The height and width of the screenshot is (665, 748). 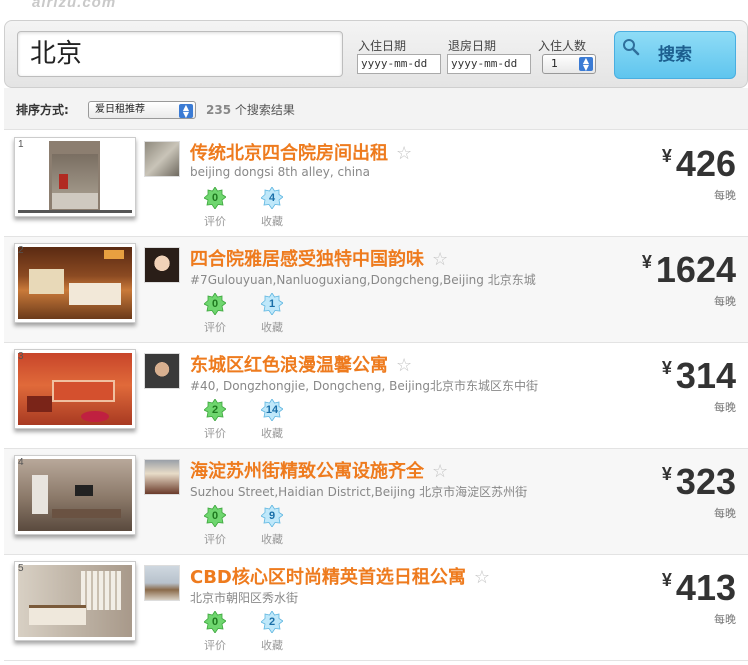 What do you see at coordinates (698, 481) in the screenshot?
I see `listing-price: ¥323` at bounding box center [698, 481].